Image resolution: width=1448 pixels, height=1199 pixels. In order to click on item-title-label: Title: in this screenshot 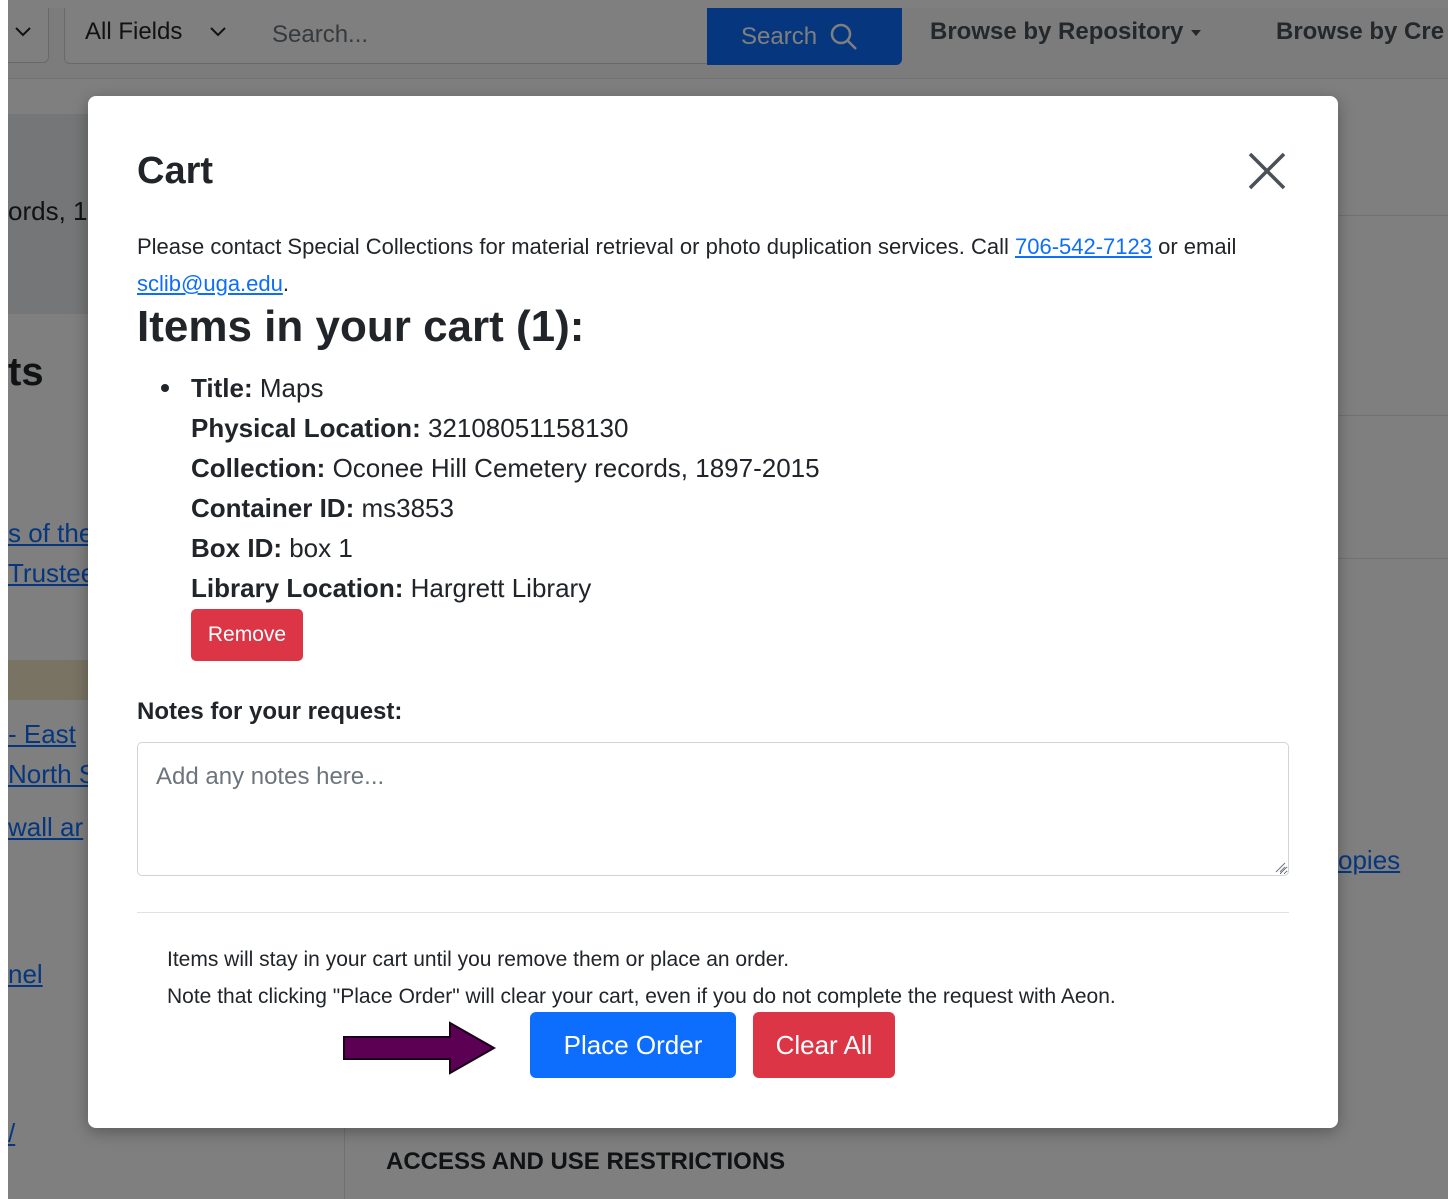, I will do `click(222, 388)`.